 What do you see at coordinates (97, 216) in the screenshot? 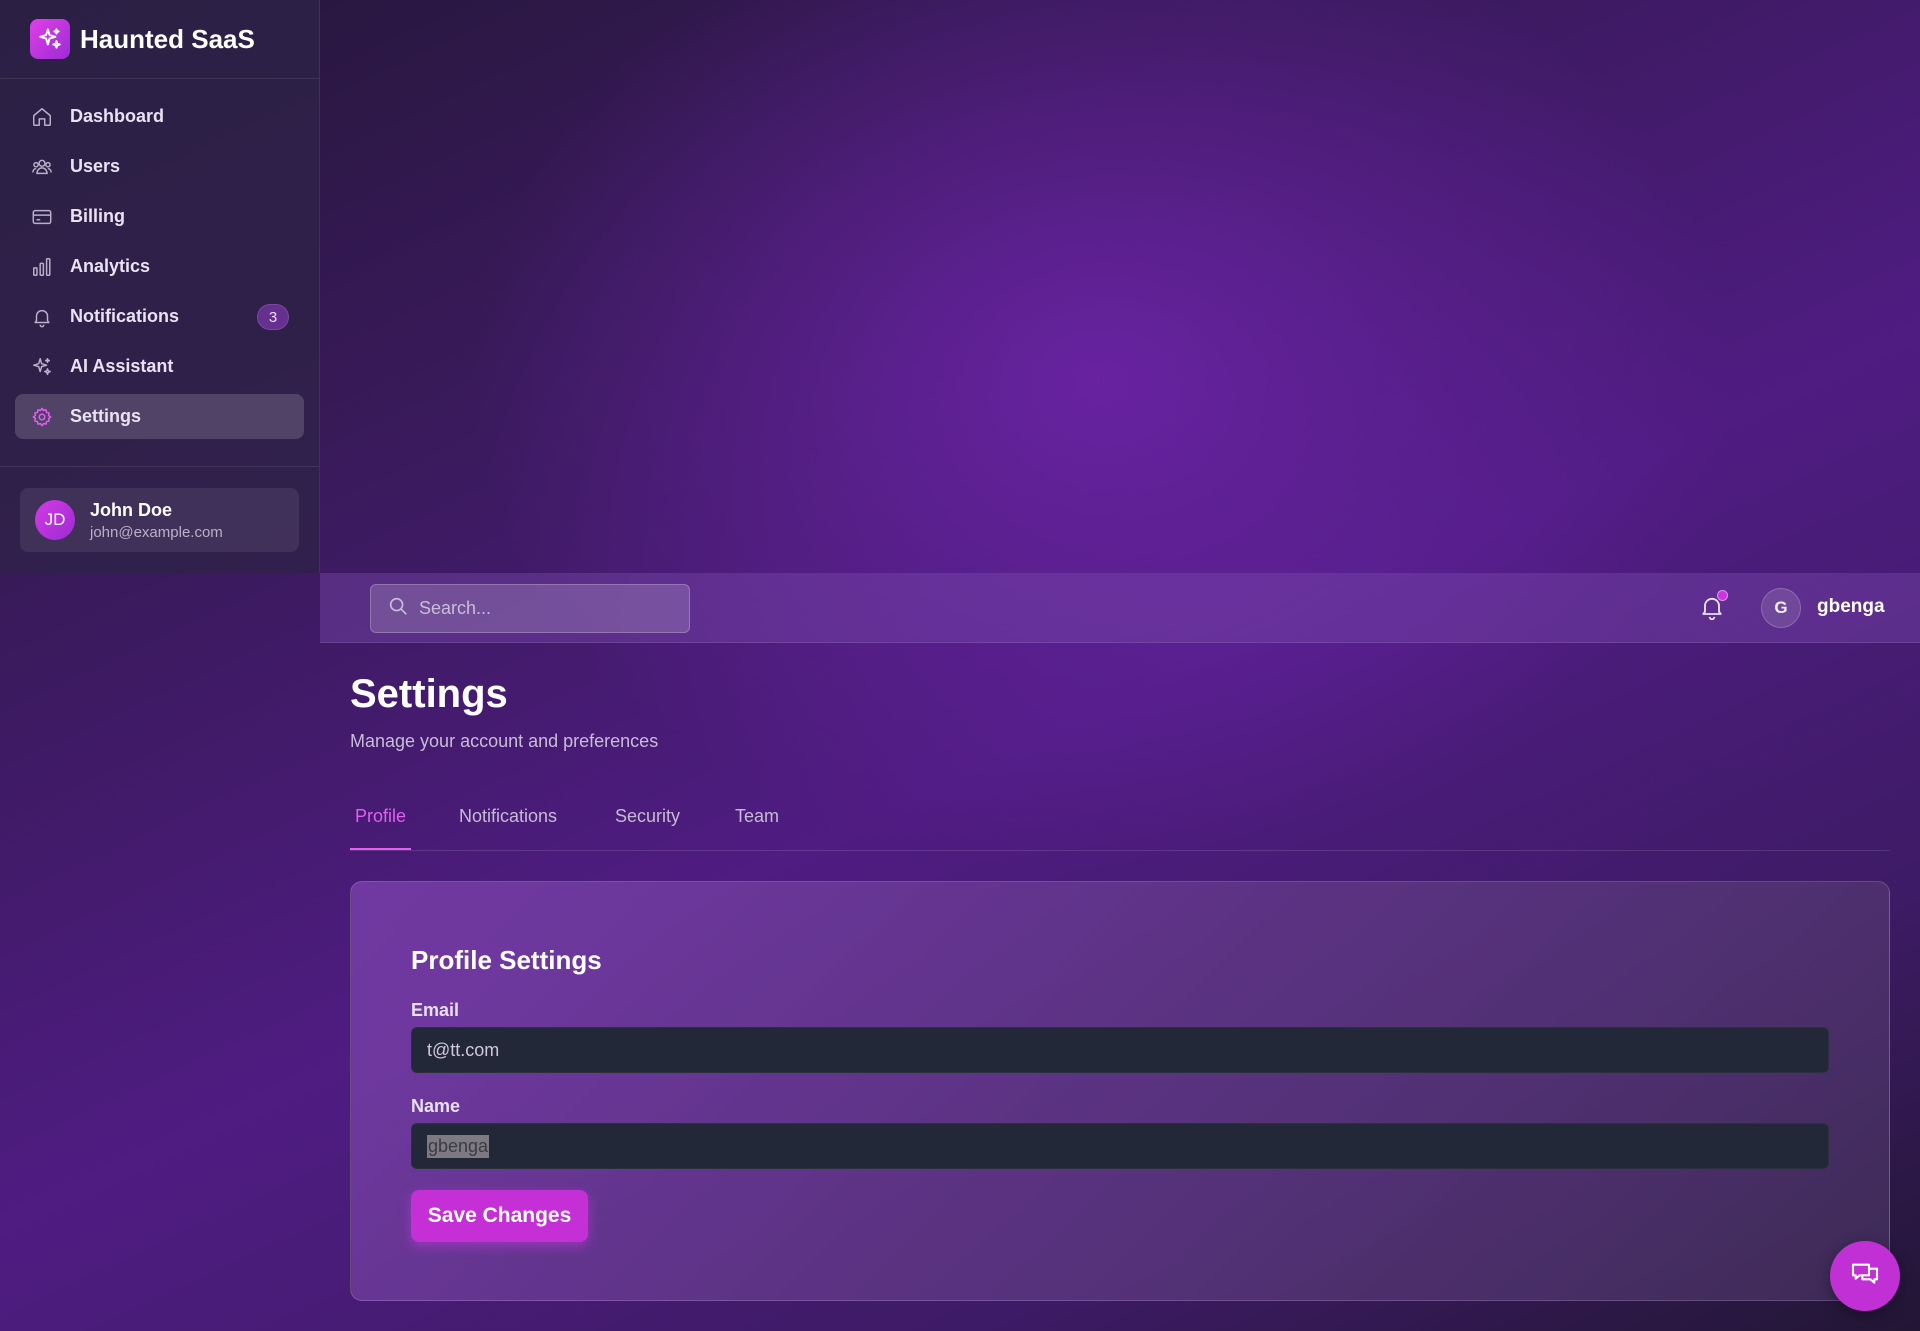
I see `sidebar-item-label: Billing` at bounding box center [97, 216].